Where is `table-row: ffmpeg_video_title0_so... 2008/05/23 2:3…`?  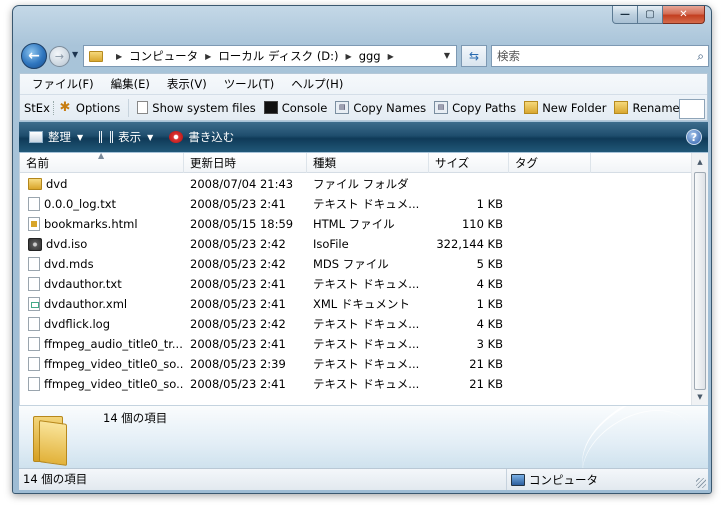 table-row: ffmpeg_video_title0_so... 2008/05/23 2:3… is located at coordinates (356, 364).